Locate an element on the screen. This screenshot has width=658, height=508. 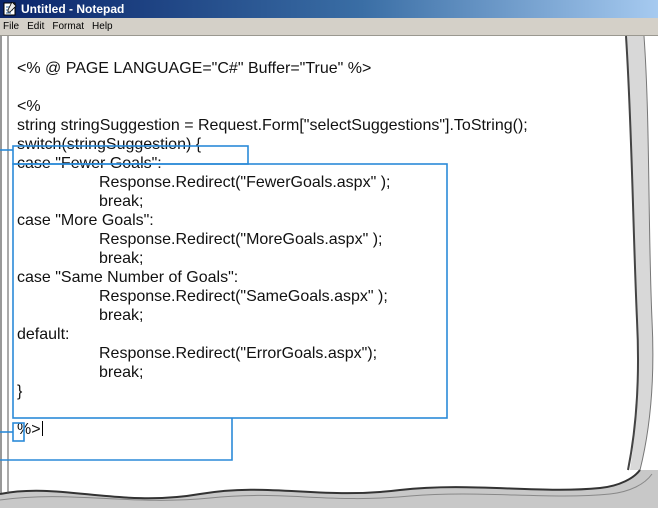
closing-brace-callout-line is located at coordinates (116, 439).